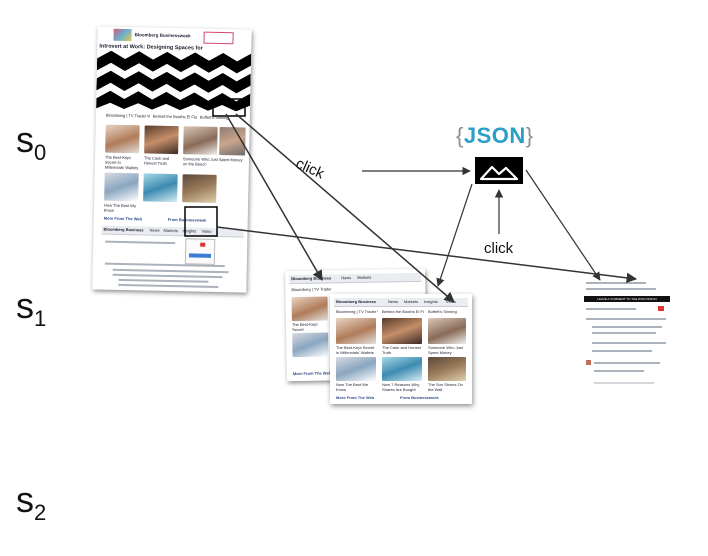 The width and height of the screenshot is (708, 556). Describe the element at coordinates (122, 35) in the screenshot. I see `ad-image` at that location.